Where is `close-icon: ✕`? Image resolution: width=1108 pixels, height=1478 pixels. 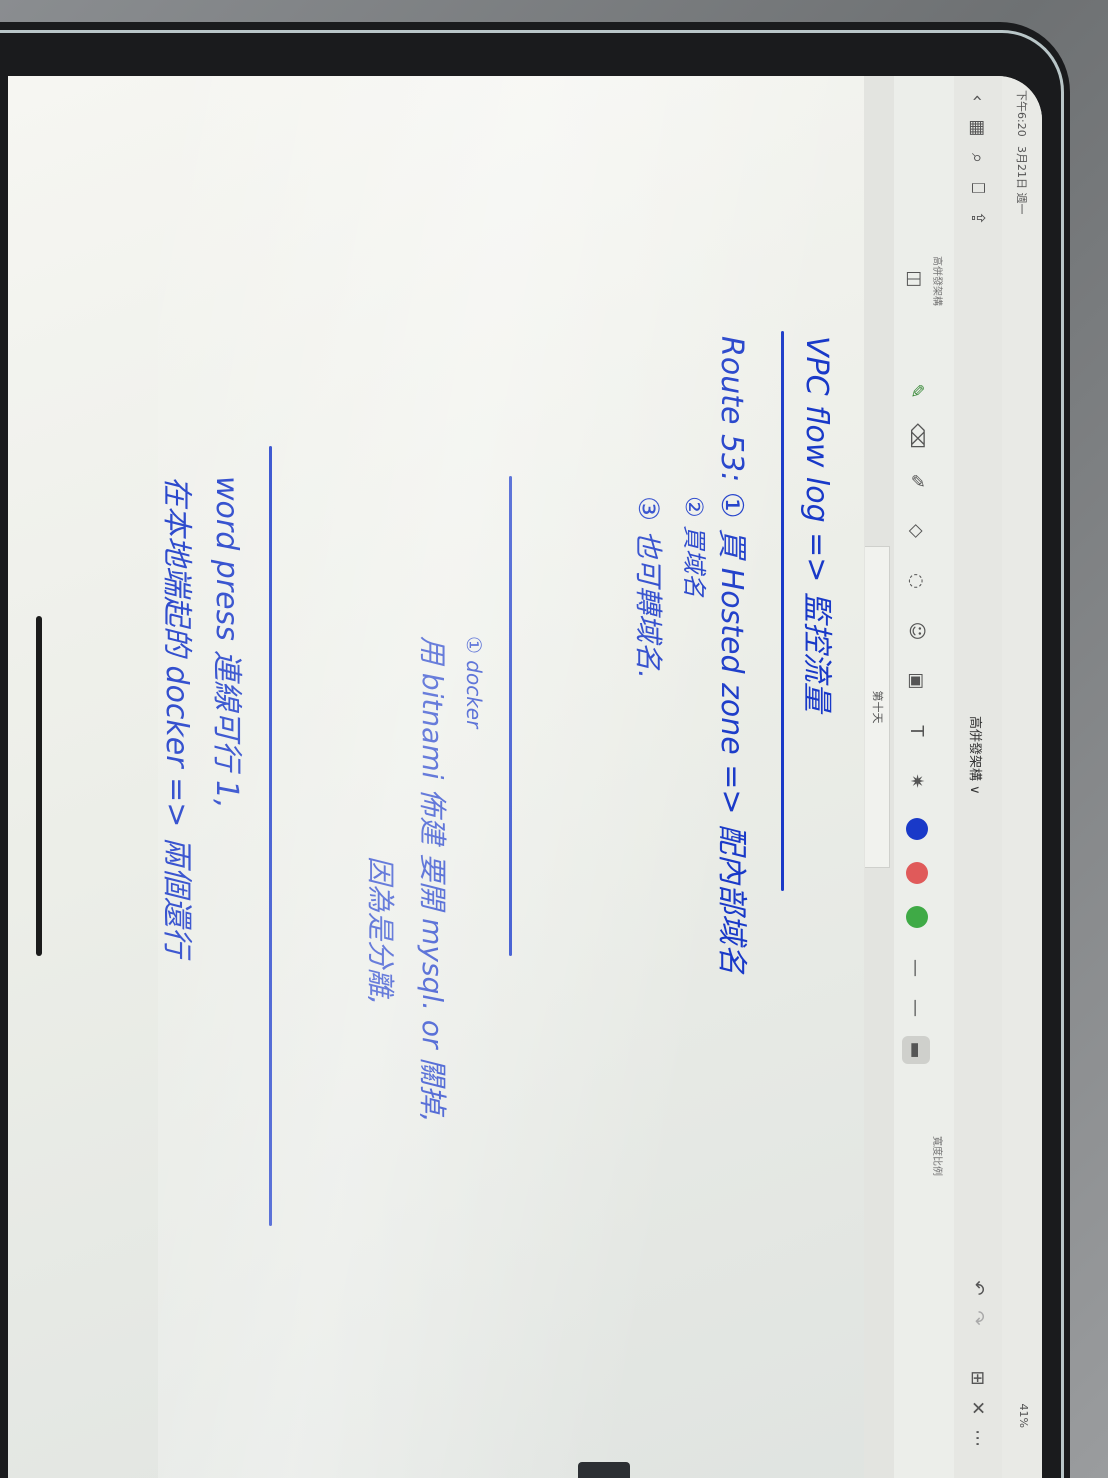
close-icon: ✕ is located at coordinates (978, 1408).